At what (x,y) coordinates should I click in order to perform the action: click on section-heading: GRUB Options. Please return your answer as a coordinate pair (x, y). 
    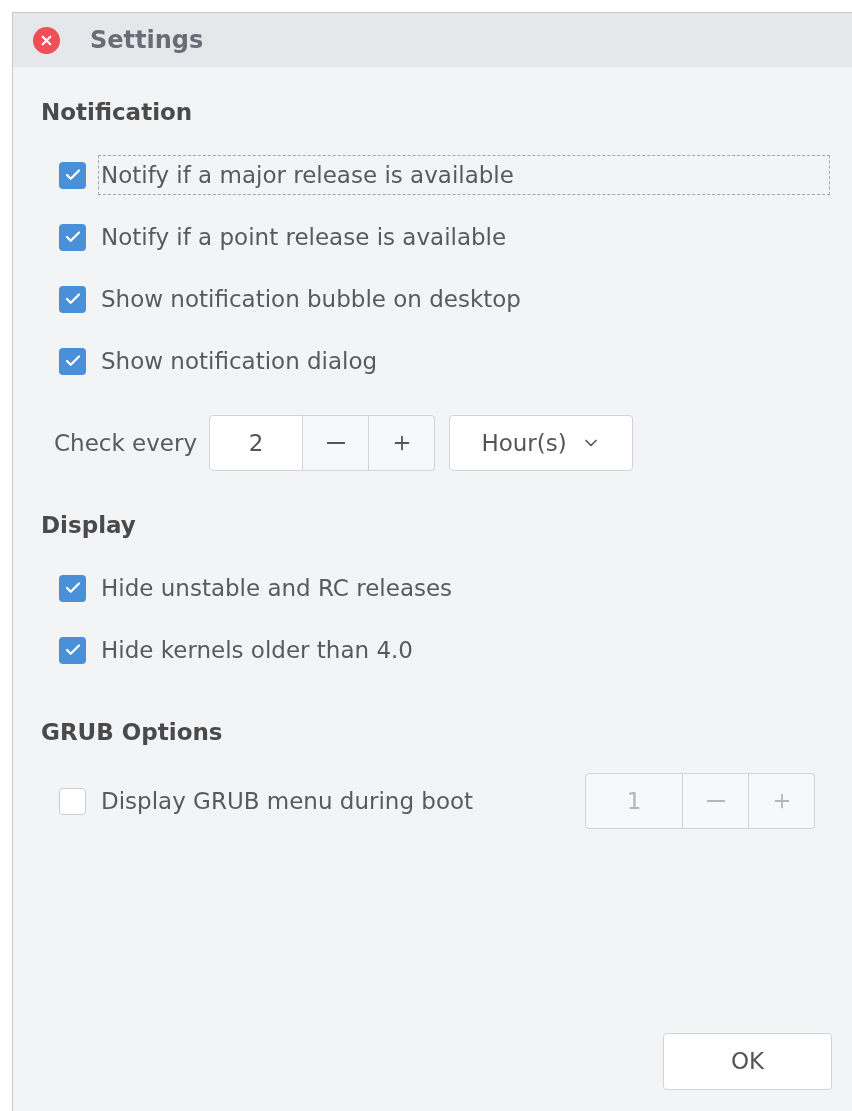
    Looking at the image, I should click on (132, 732).